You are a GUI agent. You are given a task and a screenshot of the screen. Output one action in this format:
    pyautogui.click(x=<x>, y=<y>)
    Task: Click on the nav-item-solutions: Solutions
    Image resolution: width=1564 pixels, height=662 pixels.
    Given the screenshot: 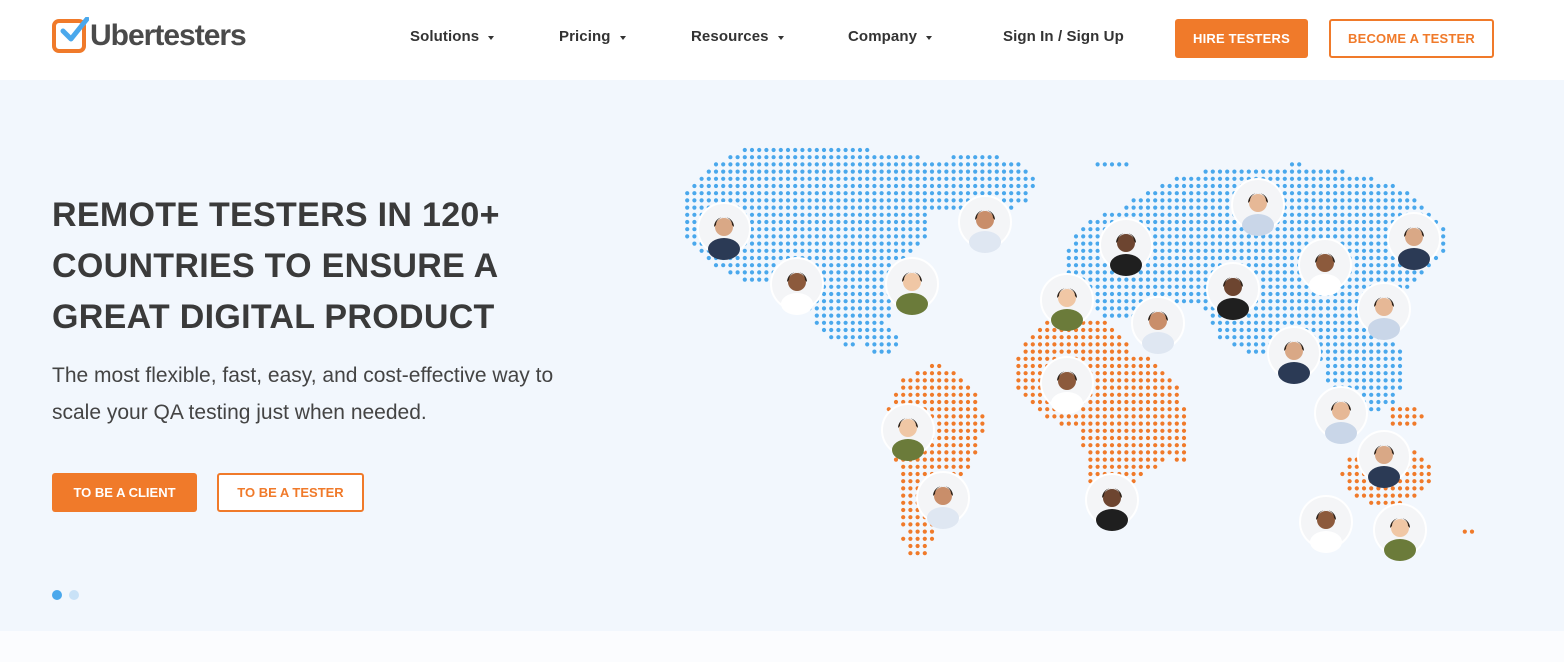 What is the action you would take?
    pyautogui.click(x=452, y=36)
    